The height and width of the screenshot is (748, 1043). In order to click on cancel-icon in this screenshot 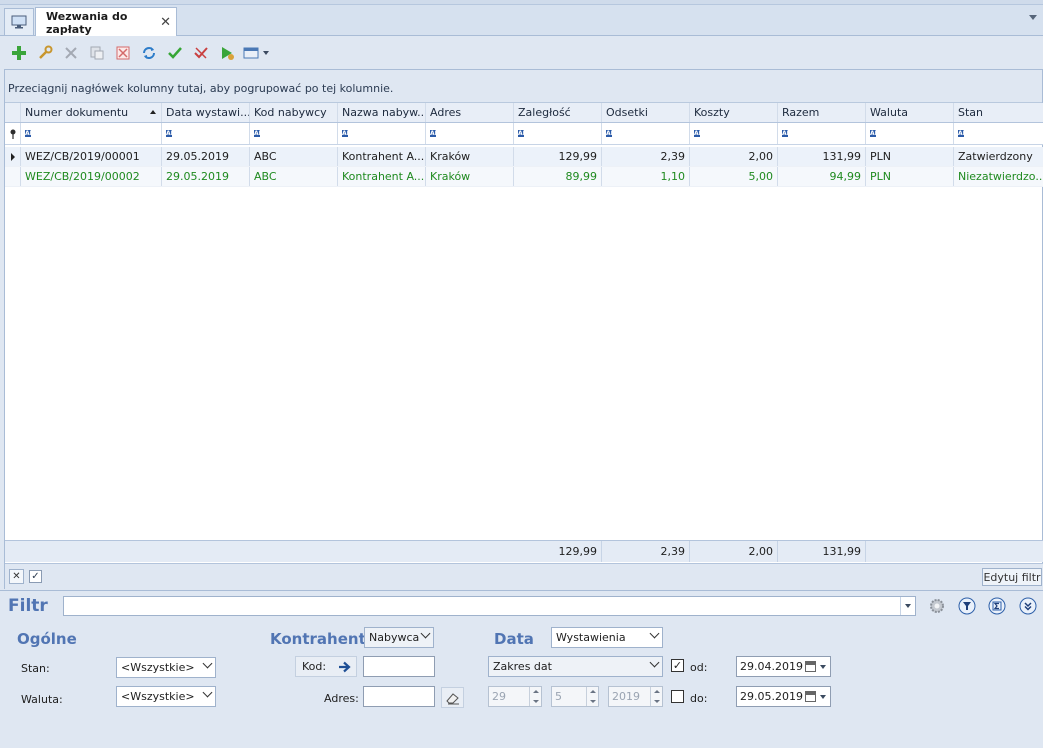, I will do `click(123, 53)`.